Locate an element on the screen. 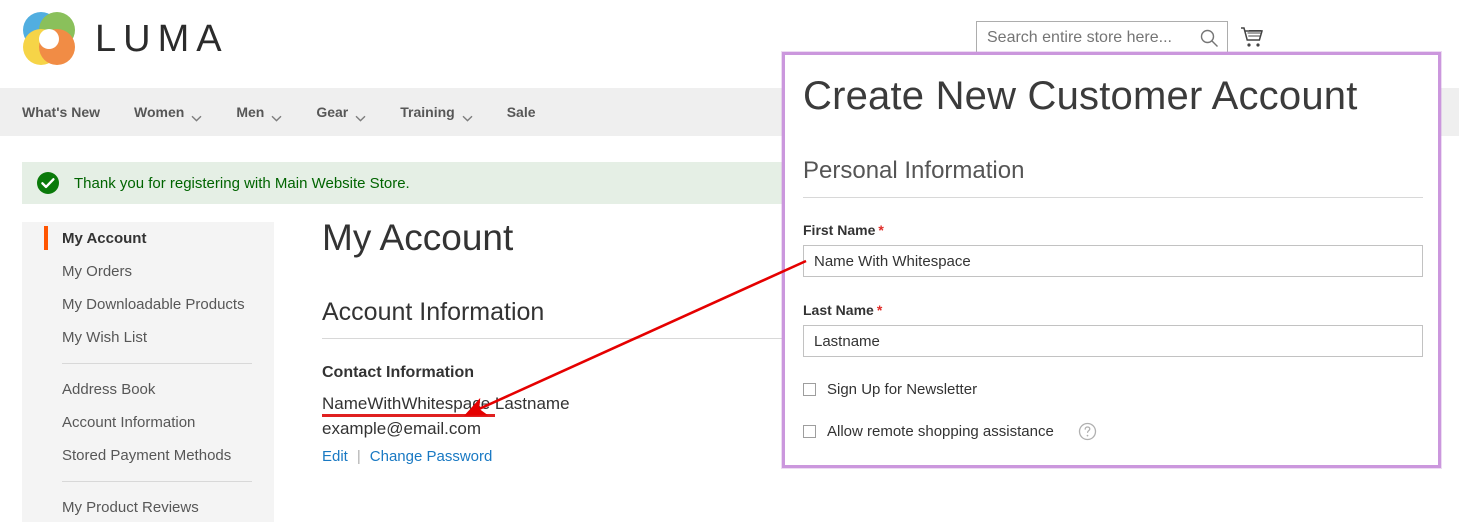 The width and height of the screenshot is (1459, 522). newsletter-checkbox-label: Sign Up for Newsletter is located at coordinates (902, 389).